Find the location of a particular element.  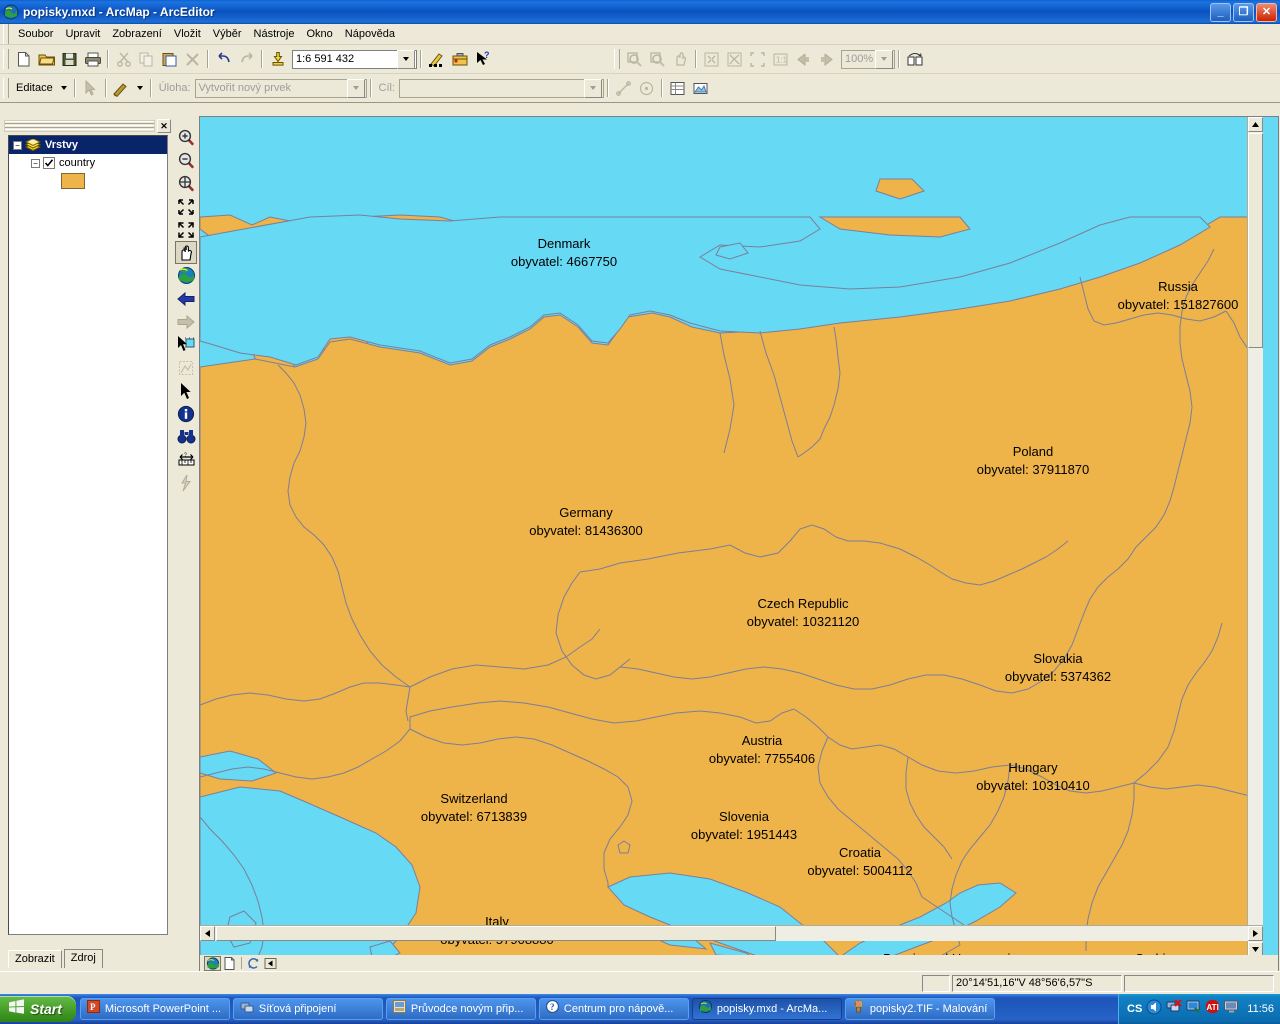

menu-item-soubor: Soubor is located at coordinates (35, 34).